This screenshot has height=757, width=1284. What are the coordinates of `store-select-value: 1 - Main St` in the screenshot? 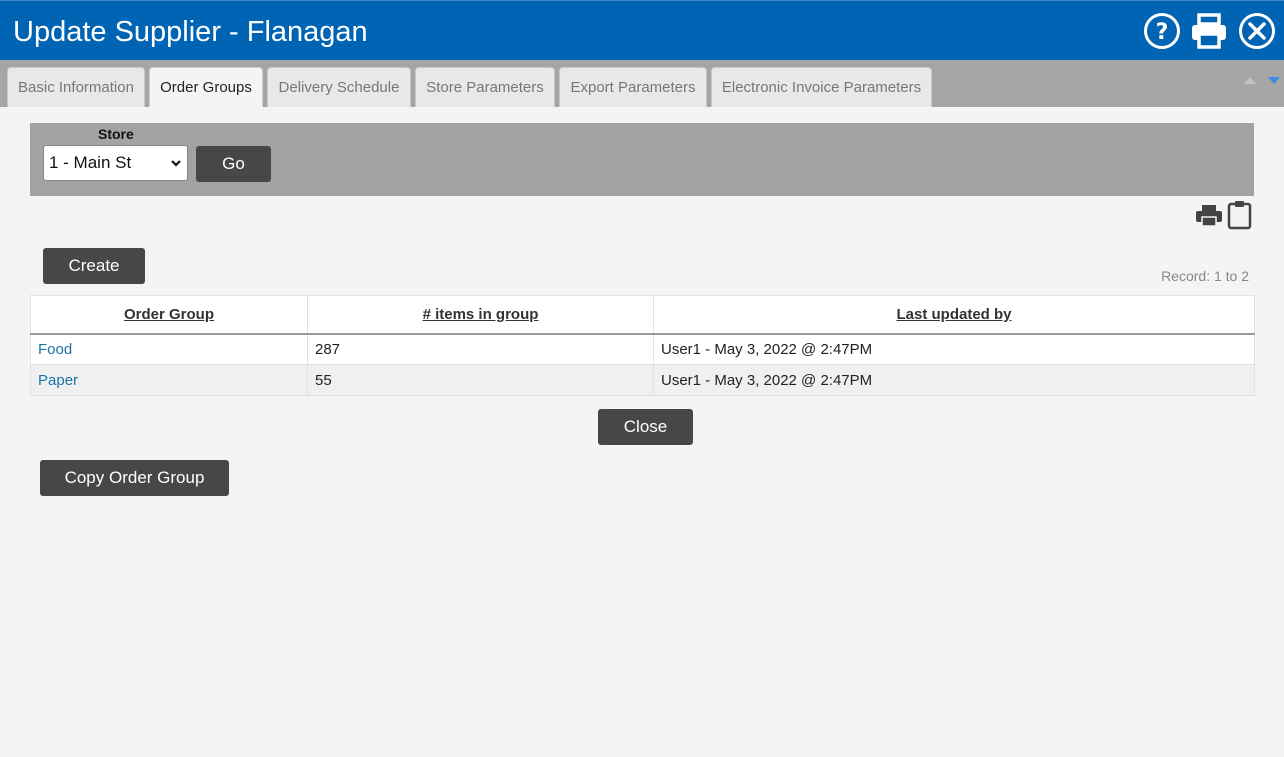 It's located at (90, 162).